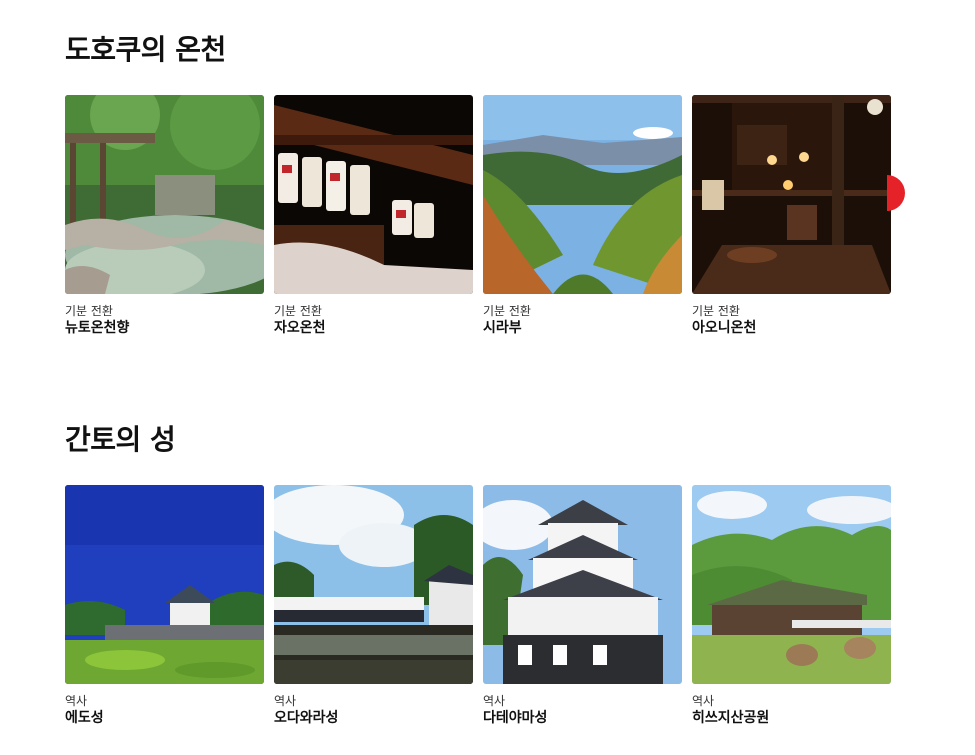 This screenshot has width=975, height=755. I want to click on card-name: 히쓰지산공원, so click(731, 718).